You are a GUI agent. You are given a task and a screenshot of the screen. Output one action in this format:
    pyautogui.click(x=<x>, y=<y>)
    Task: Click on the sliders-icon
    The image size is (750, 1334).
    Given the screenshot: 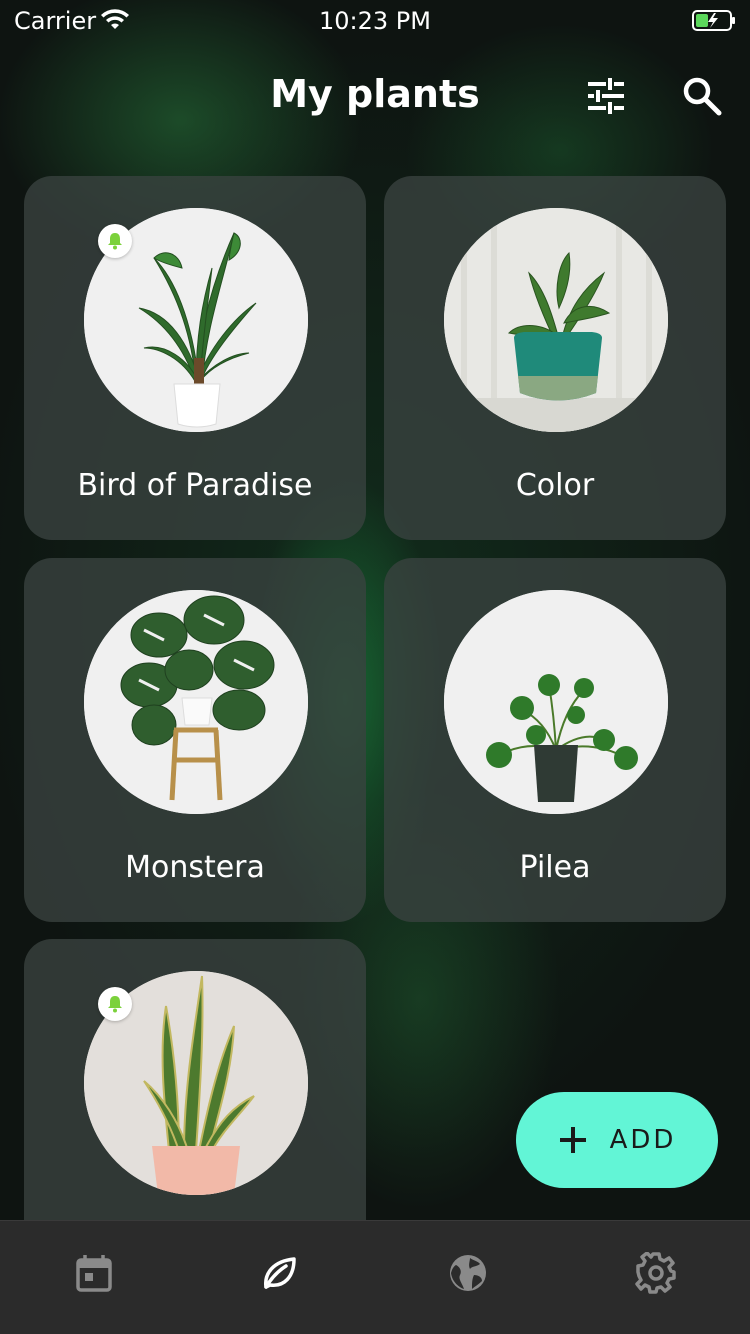 What is the action you would take?
    pyautogui.click(x=606, y=96)
    